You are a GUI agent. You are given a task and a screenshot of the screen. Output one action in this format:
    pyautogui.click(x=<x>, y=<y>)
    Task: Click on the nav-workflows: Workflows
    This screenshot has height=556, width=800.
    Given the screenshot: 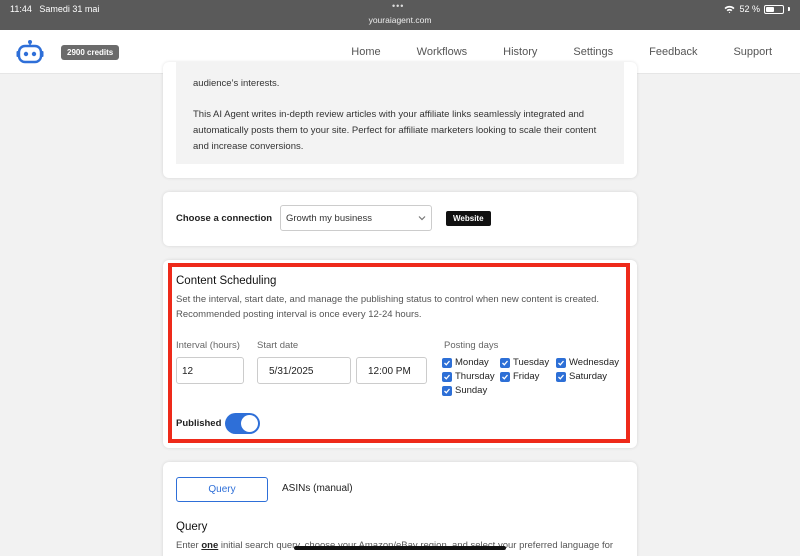 What is the action you would take?
    pyautogui.click(x=442, y=52)
    